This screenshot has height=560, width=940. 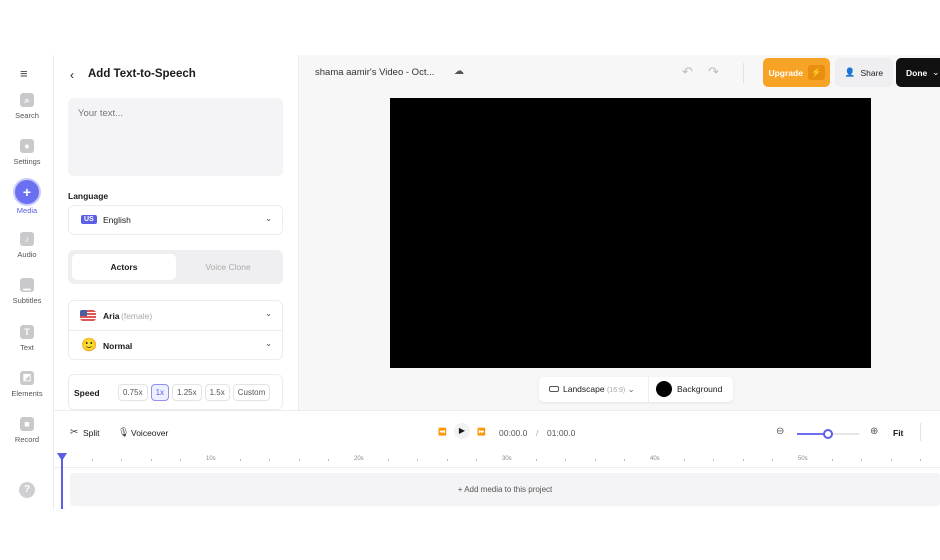 What do you see at coordinates (785, 72) in the screenshot?
I see `upgrade-label: Upgrade` at bounding box center [785, 72].